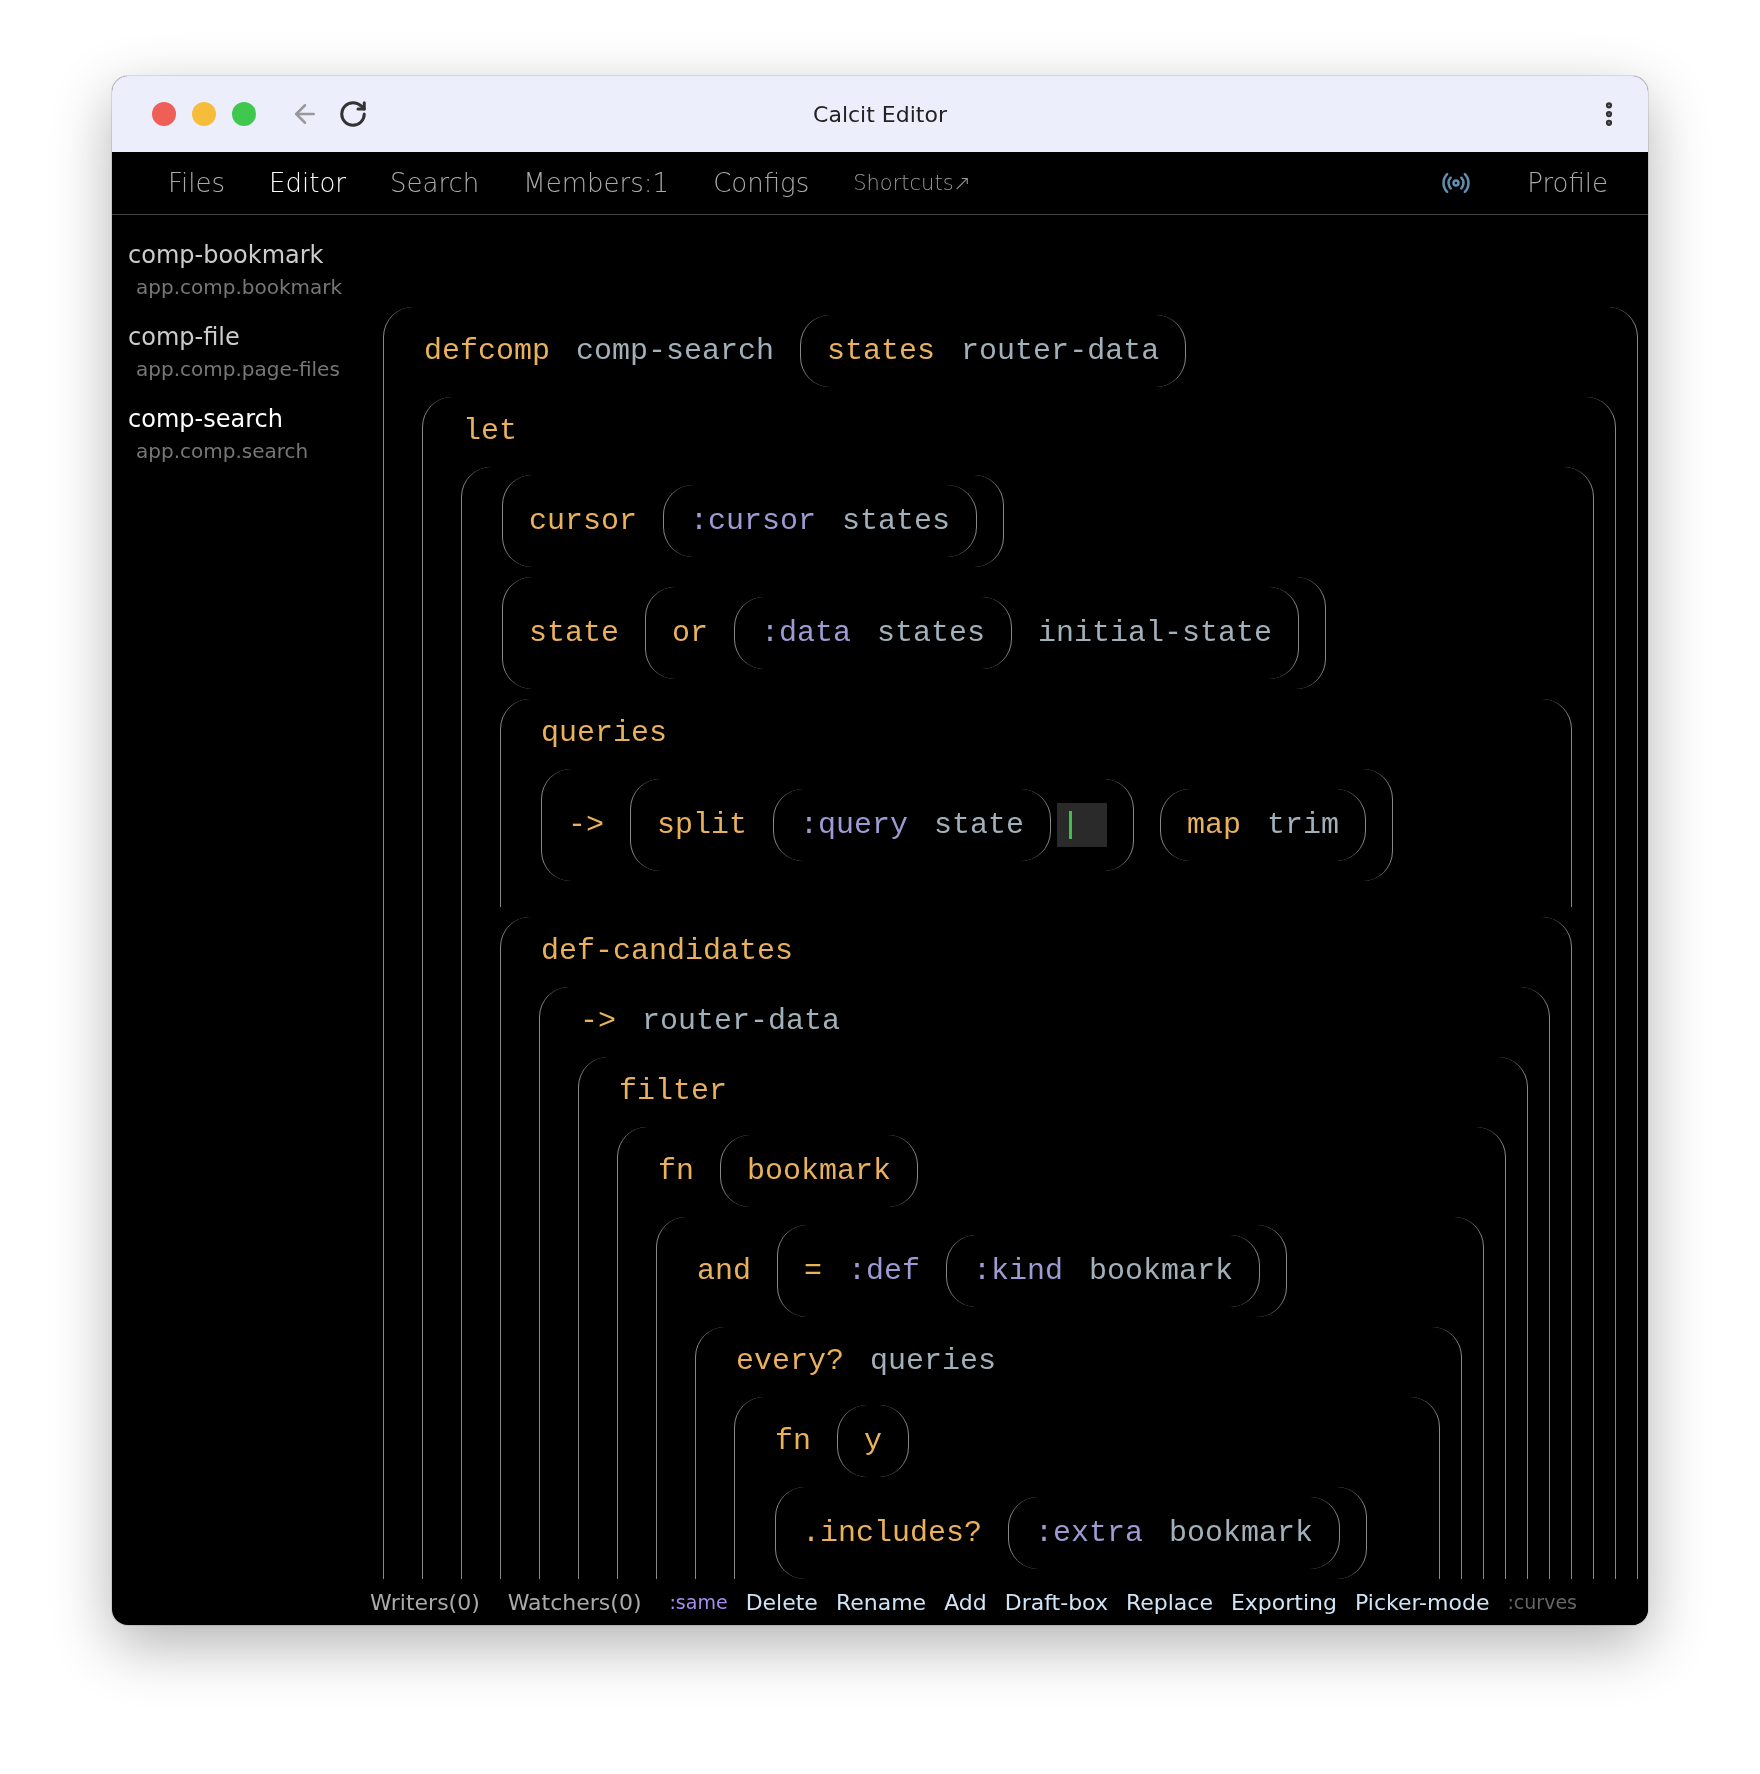 This screenshot has height=1774, width=1760. I want to click on code-expression: split :query state, so click(882, 825).